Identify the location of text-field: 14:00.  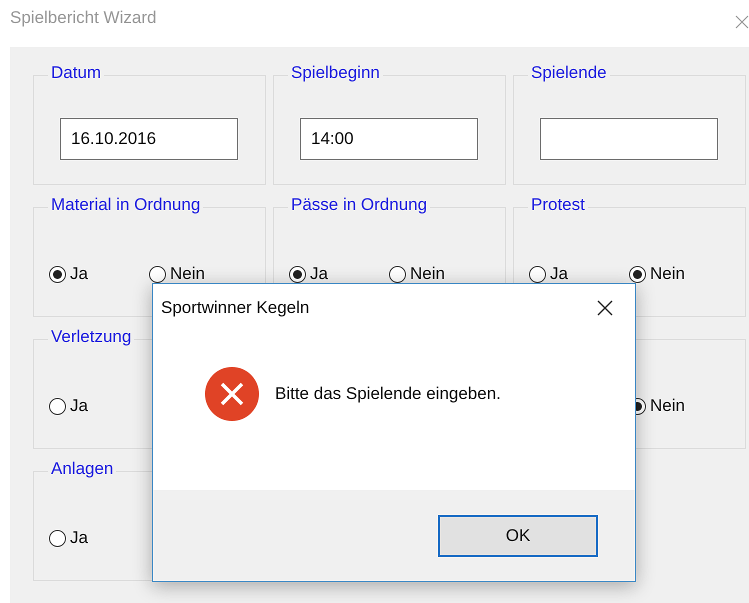
(389, 139).